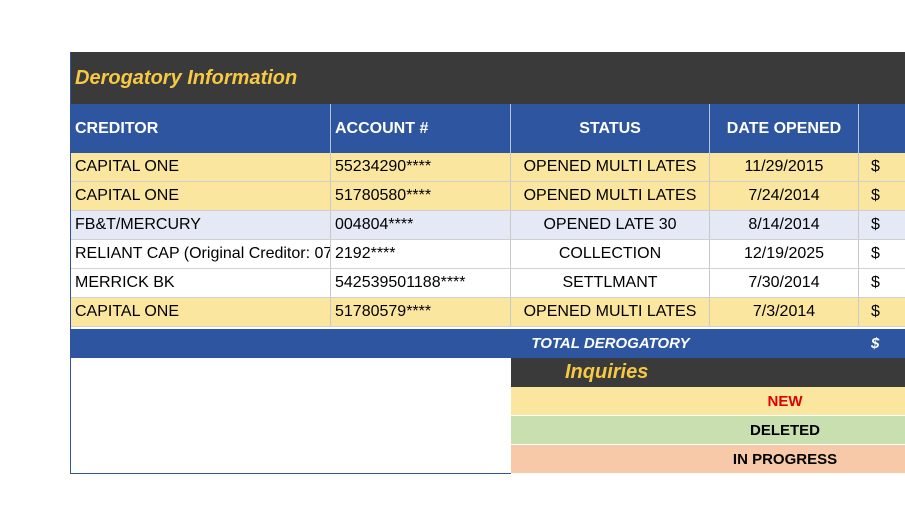 Image resolution: width=905 pixels, height=510 pixels. I want to click on total-label: TOTAL DEROGATORY, so click(610, 343).